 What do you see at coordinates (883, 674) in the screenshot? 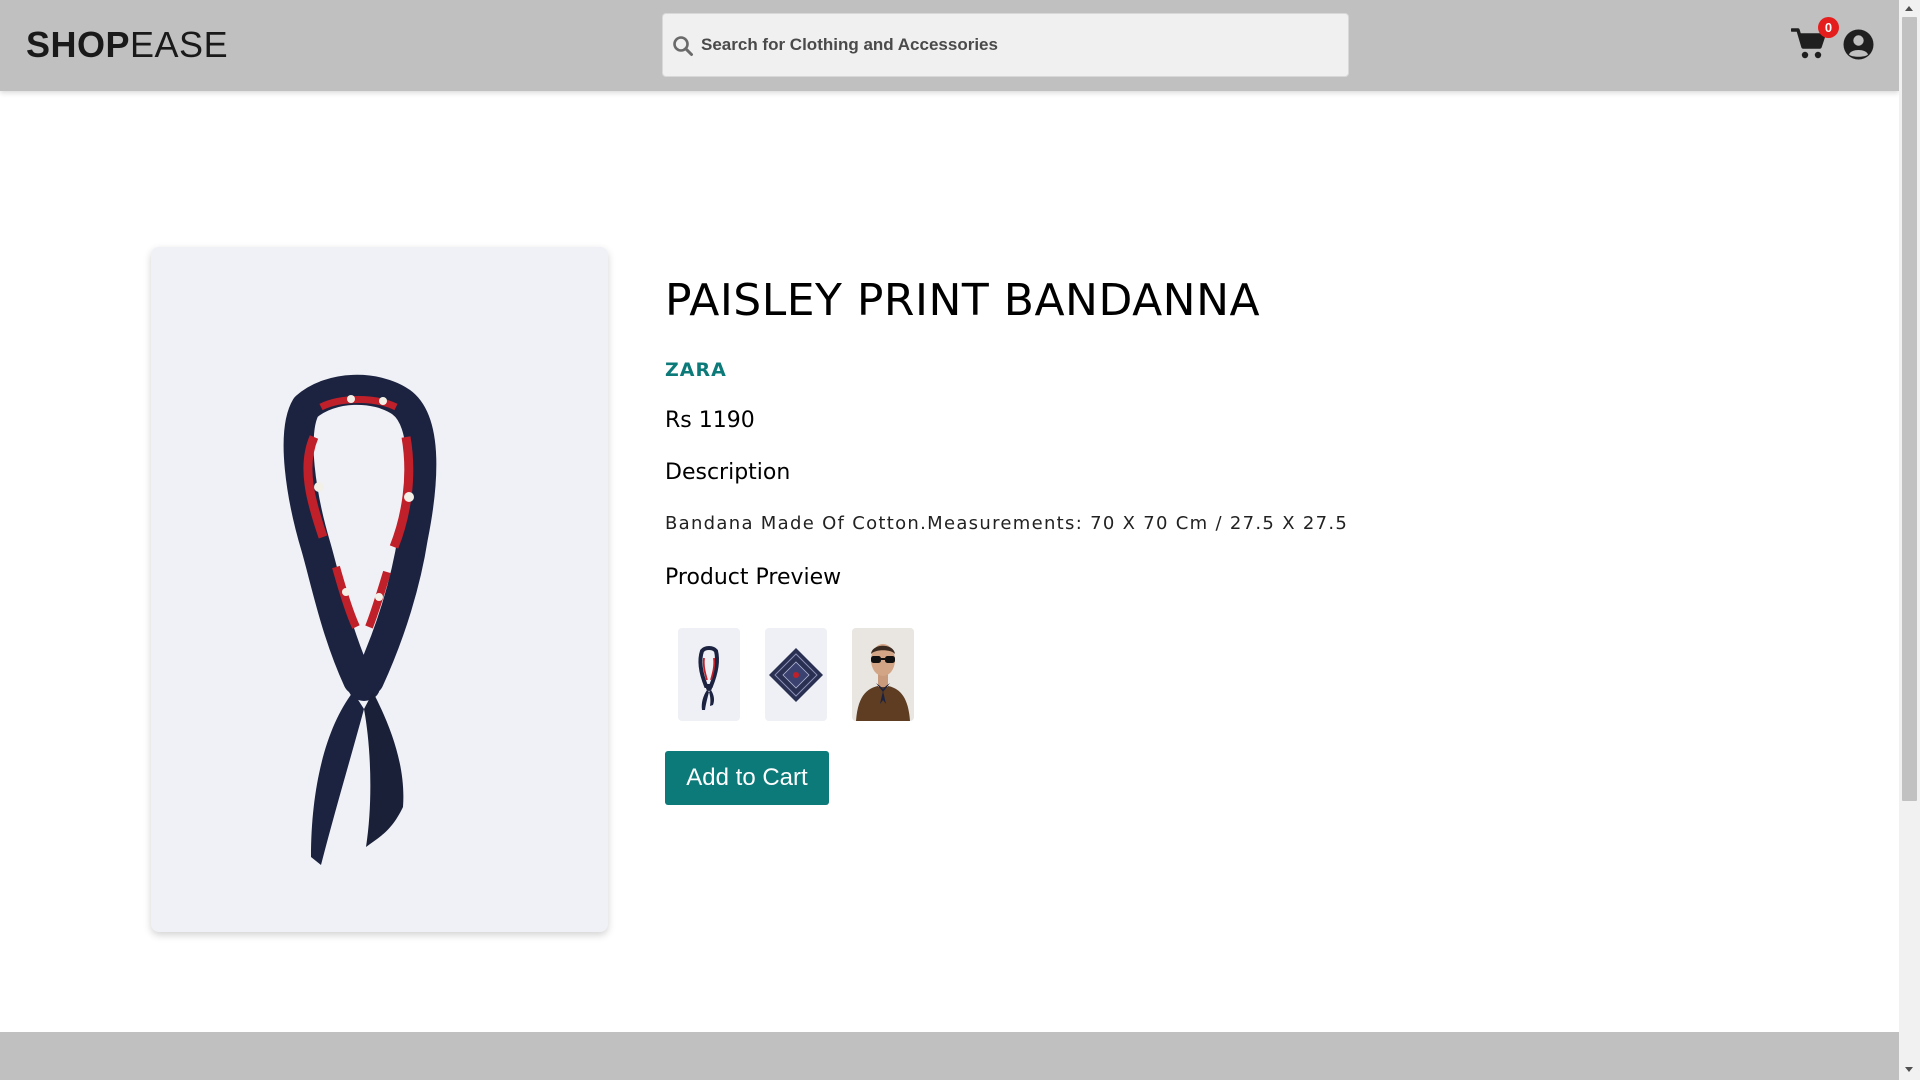
I see `preview-thumbnail-model` at bounding box center [883, 674].